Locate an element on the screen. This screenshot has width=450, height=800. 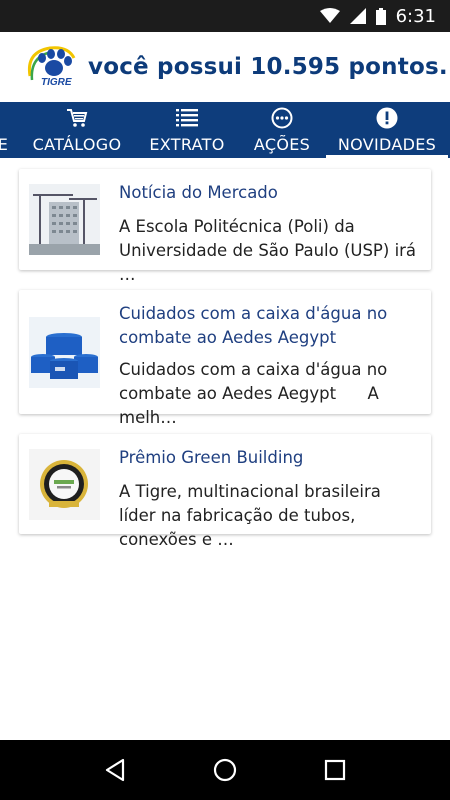
status-bar: 6:31 is located at coordinates (225, 16).